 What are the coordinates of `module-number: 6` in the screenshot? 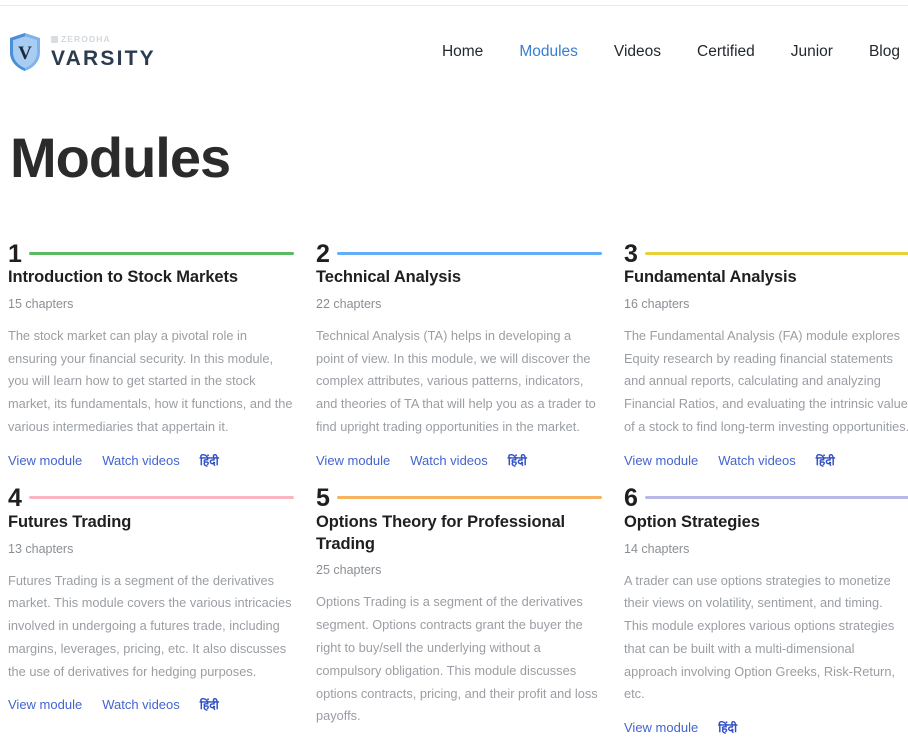 It's located at (631, 498).